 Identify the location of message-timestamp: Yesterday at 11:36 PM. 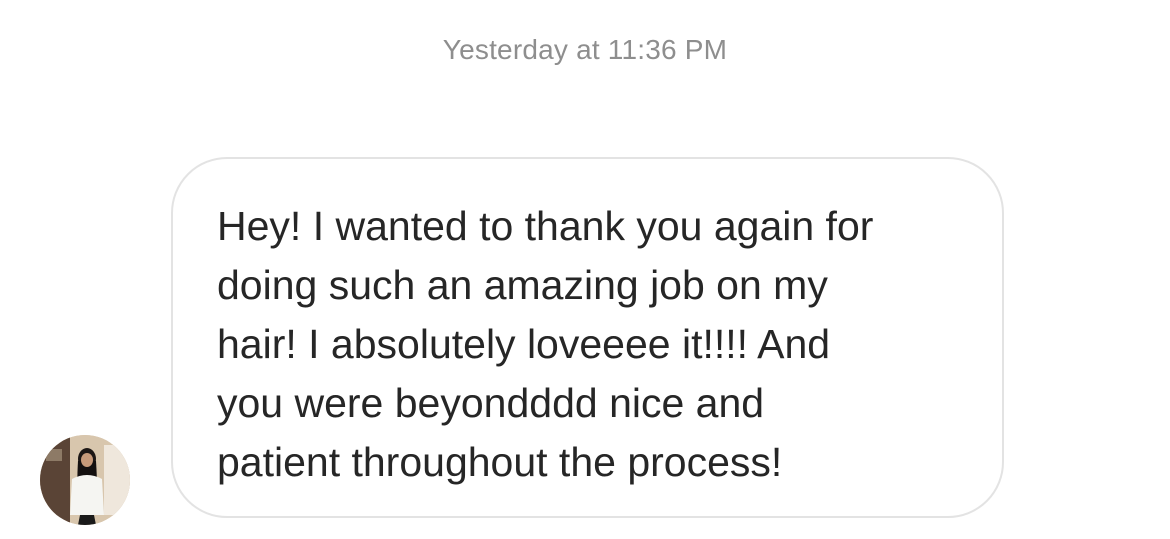
(585, 49).